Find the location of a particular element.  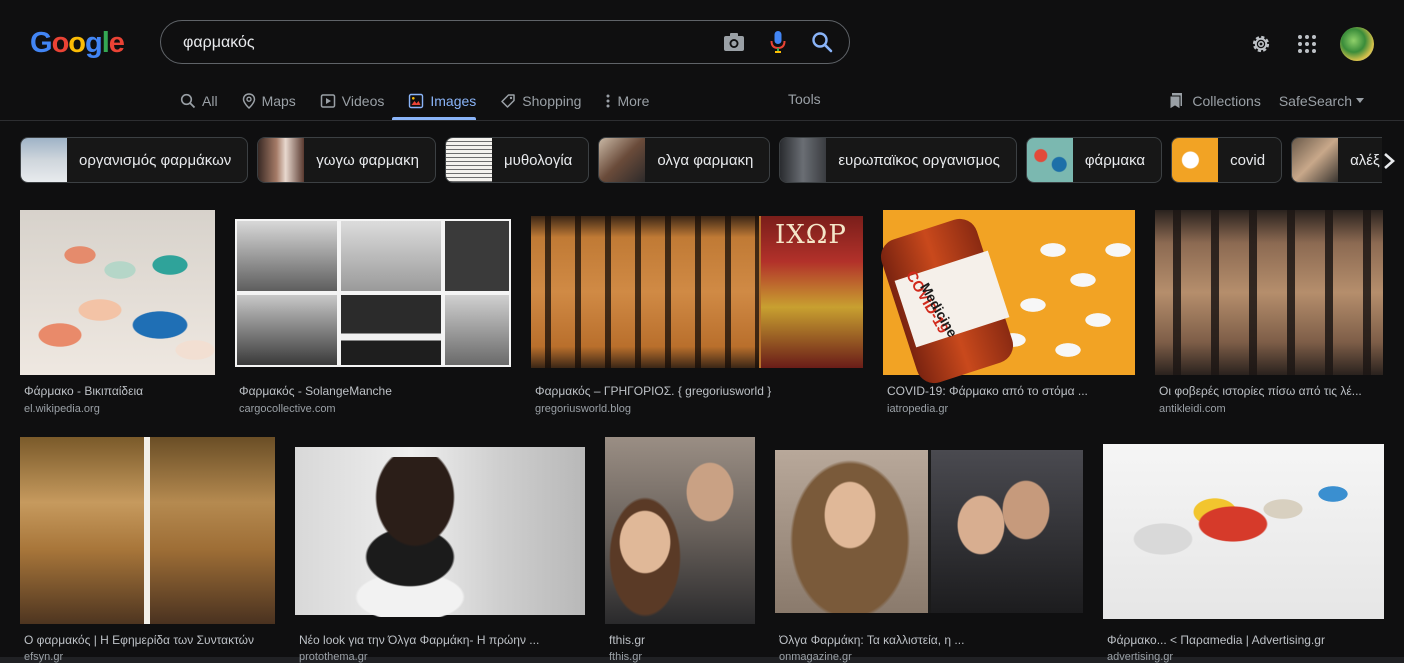

collections-label: Collections is located at coordinates (1226, 101).